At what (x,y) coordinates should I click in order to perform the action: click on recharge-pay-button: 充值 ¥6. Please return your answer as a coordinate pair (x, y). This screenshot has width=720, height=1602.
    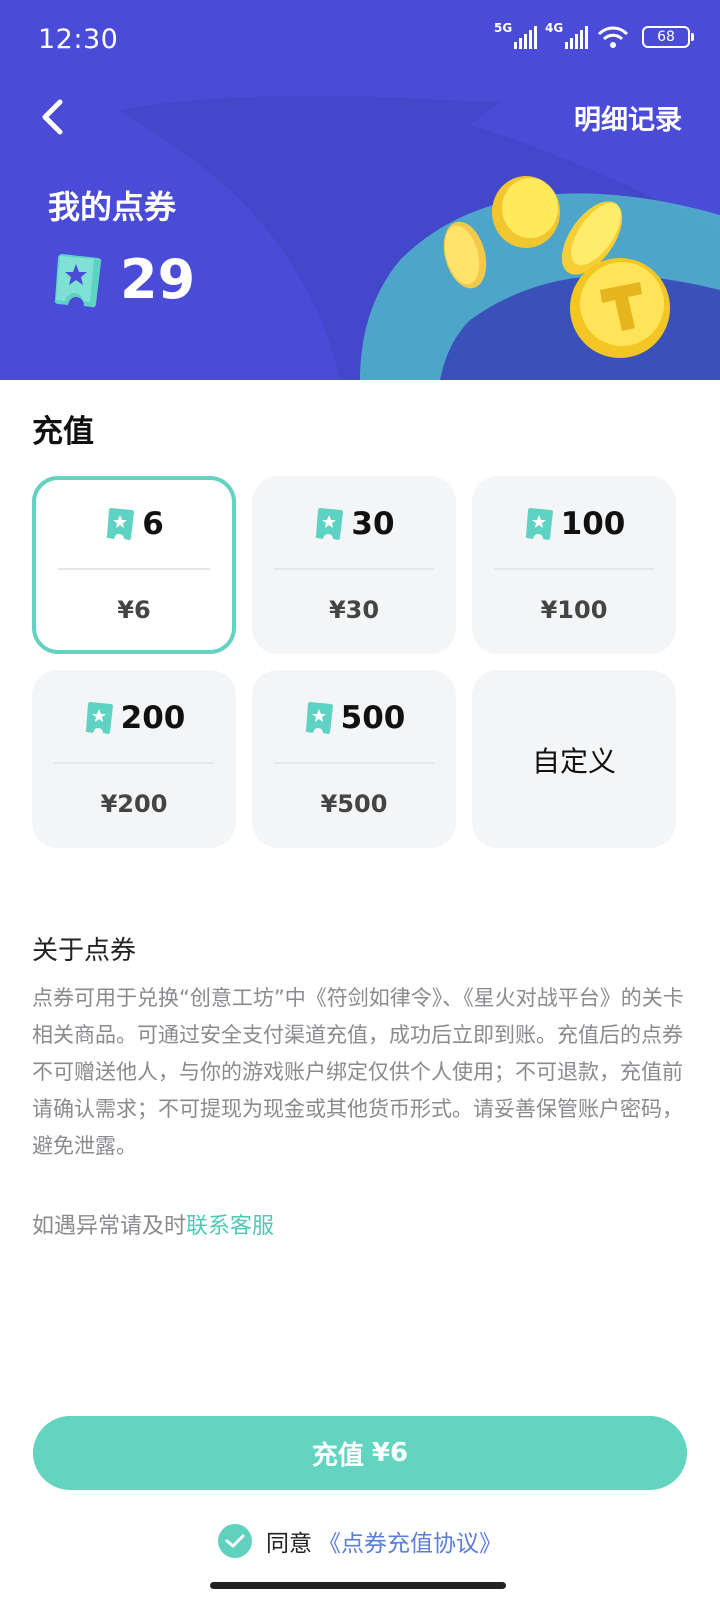
    Looking at the image, I should click on (360, 1453).